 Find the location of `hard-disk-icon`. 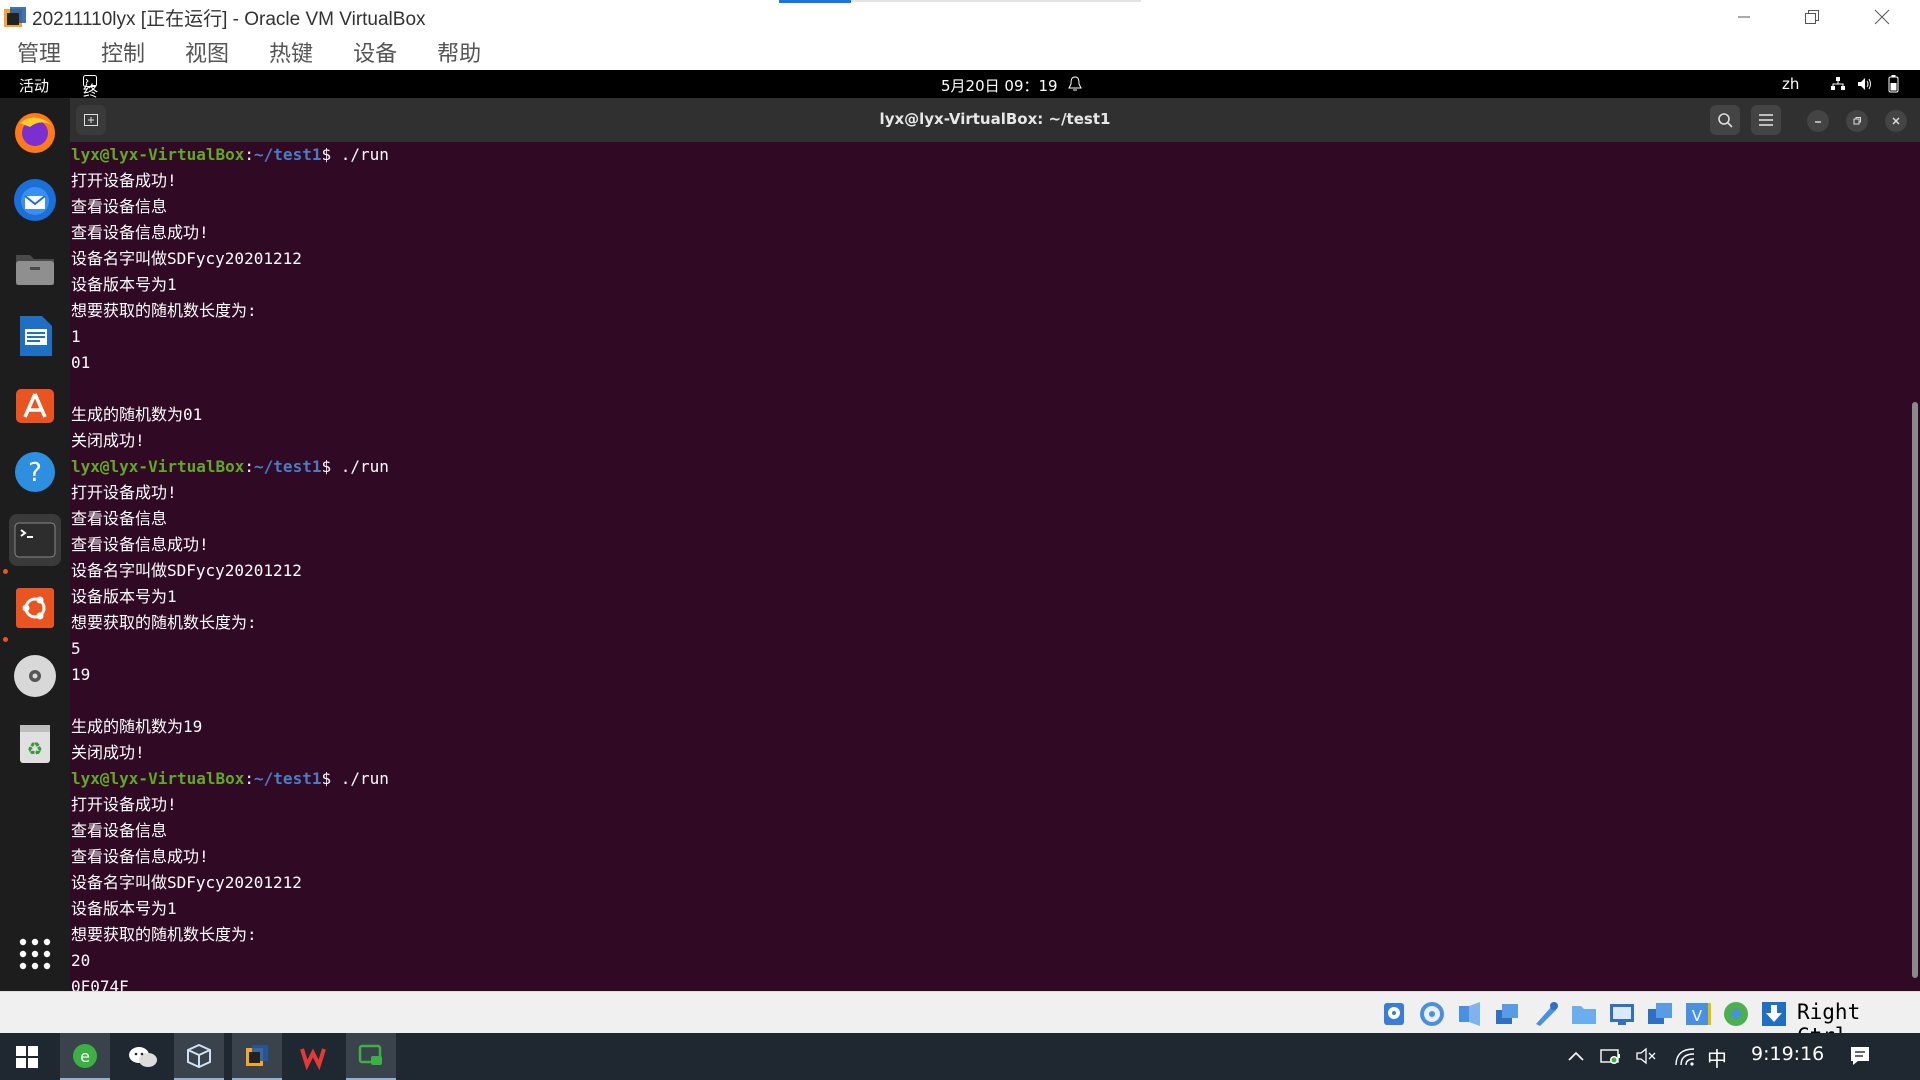

hard-disk-icon is located at coordinates (1394, 1014).